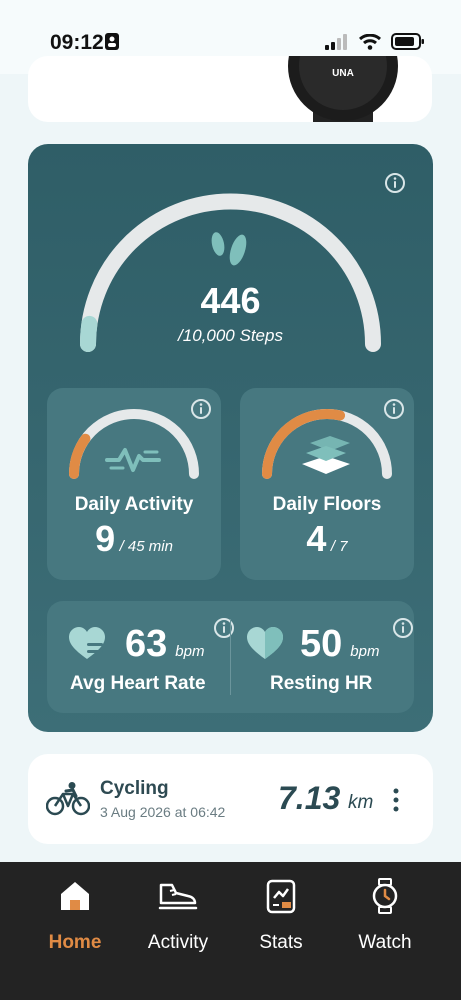  I want to click on activity-date: 3 Aug 2026 at 06:42, so click(163, 812).